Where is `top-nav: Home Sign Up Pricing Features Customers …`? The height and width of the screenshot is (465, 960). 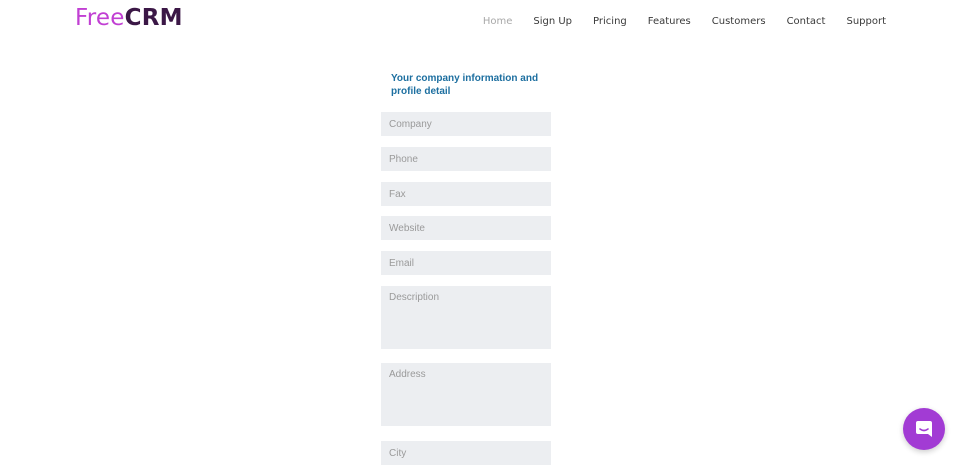
top-nav: Home Sign Up Pricing Features Customers … is located at coordinates (674, 21).